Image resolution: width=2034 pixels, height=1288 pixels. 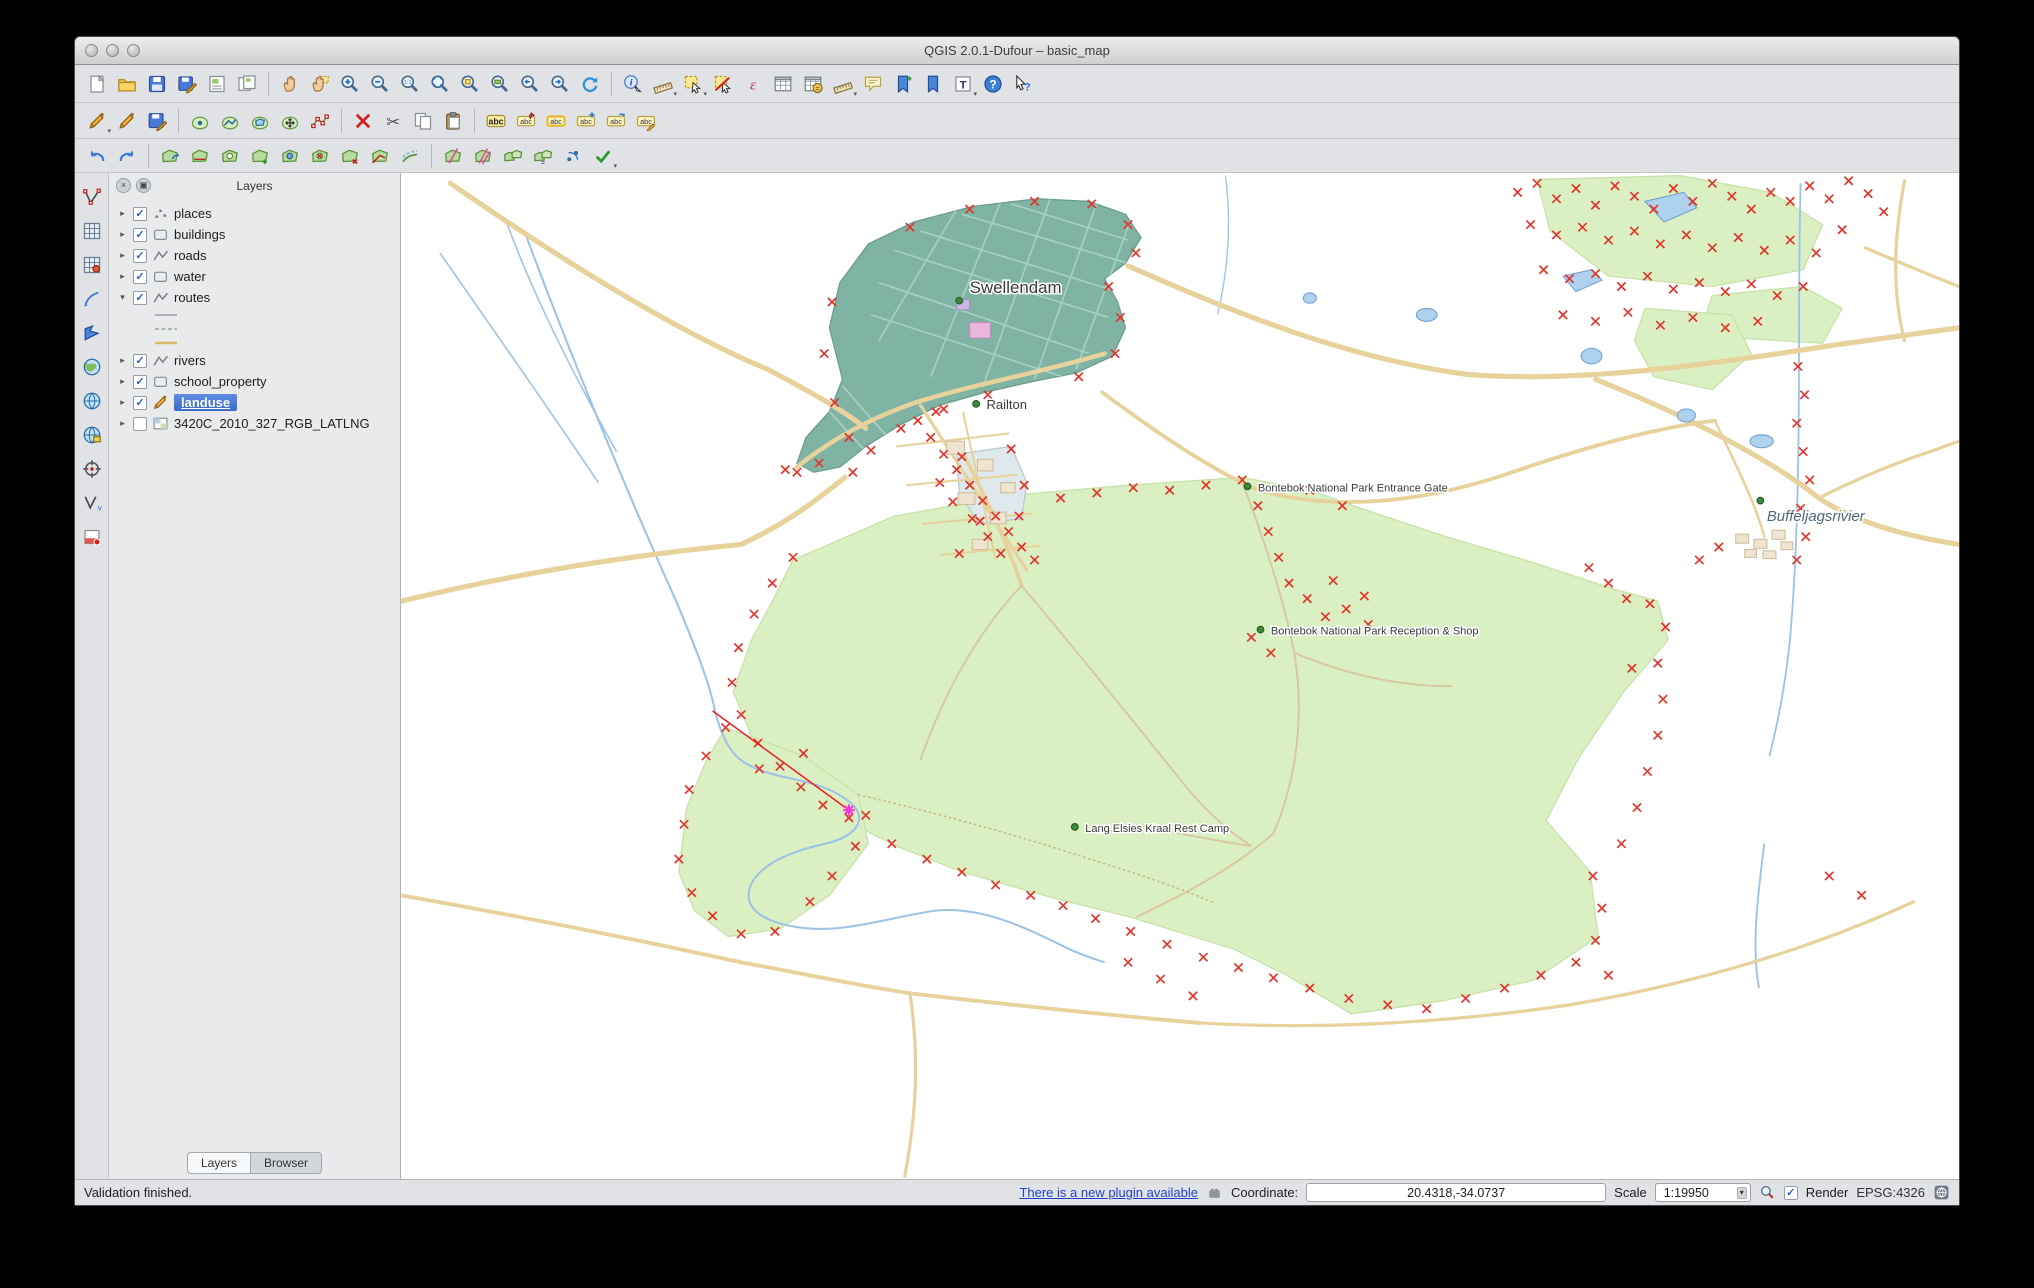 I want to click on panel-detach-button: ▣, so click(x=143, y=185).